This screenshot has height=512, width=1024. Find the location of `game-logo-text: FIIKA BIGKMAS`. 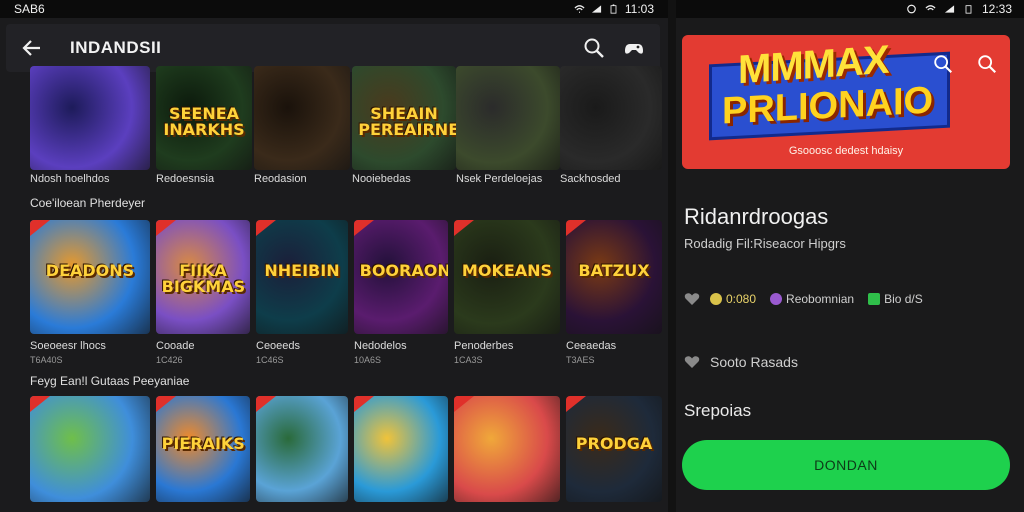

game-logo-text: FIIKA BIGKMAS is located at coordinates (203, 279).